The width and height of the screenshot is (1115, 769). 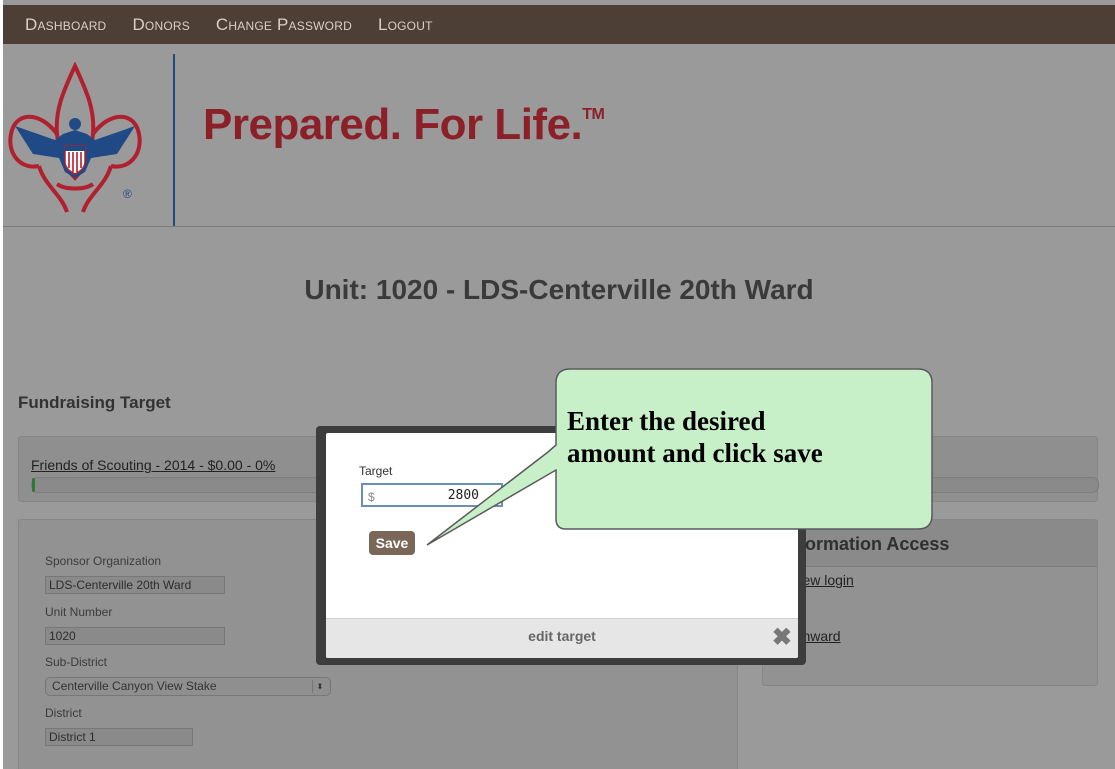 I want to click on unit-number-label: Unit Number, so click(x=79, y=612).